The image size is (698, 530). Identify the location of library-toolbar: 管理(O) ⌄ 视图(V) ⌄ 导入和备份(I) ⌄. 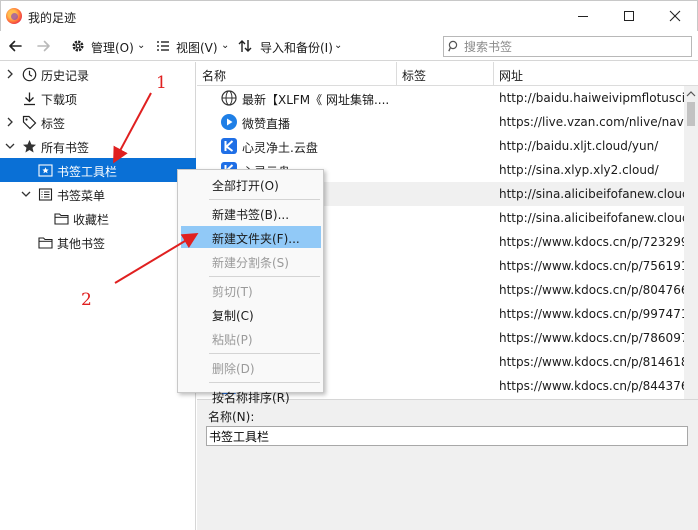
(349, 46).